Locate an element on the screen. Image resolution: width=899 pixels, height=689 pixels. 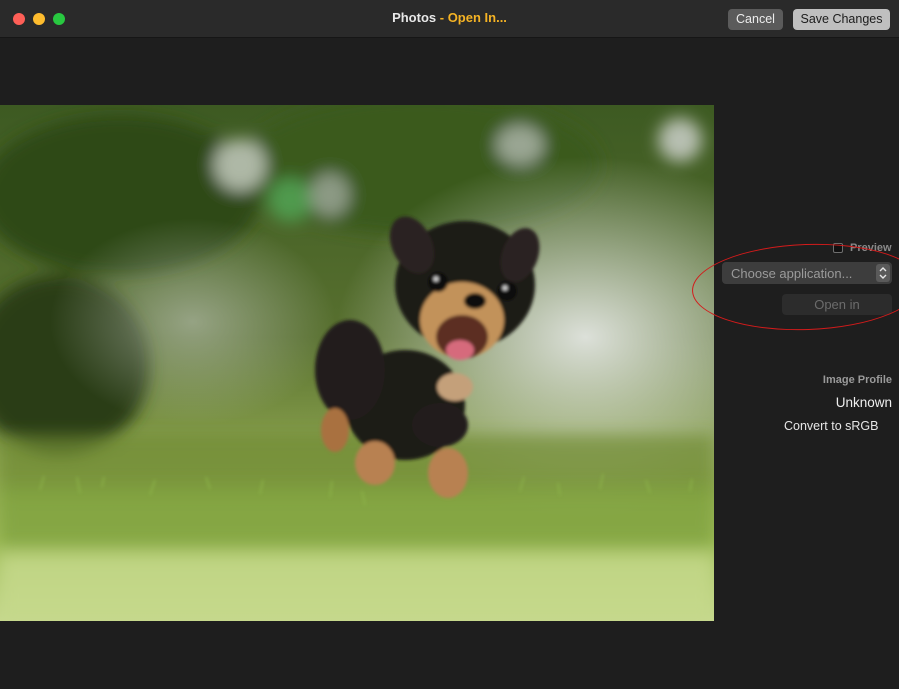
title-bar: Photos - Open In... Cancel Save Changes is located at coordinates (449, 19).